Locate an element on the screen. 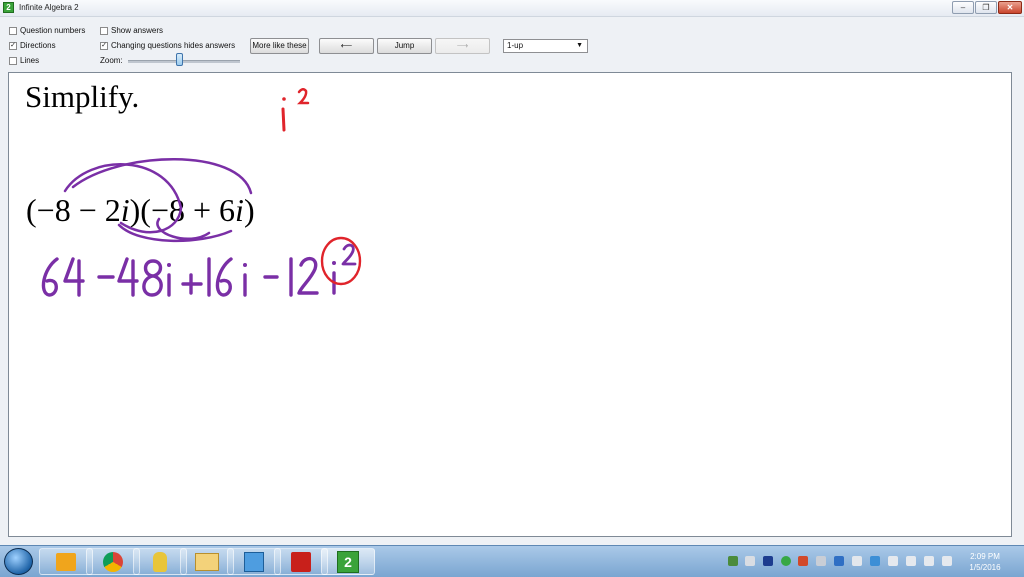 The height and width of the screenshot is (577, 1024). window-title: Infinite Algebra 2 is located at coordinates (49, 7).